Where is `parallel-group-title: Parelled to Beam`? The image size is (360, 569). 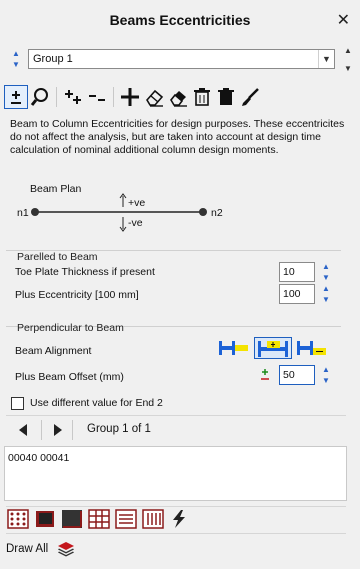 parallel-group-title: Parelled to Beam is located at coordinates (57, 257).